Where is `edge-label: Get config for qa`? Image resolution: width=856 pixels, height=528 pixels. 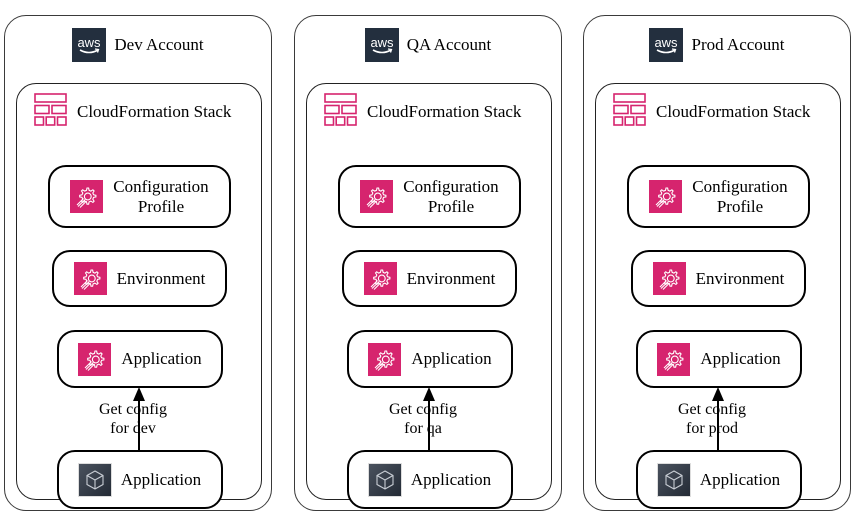 edge-label: Get config for qa is located at coordinates (423, 419).